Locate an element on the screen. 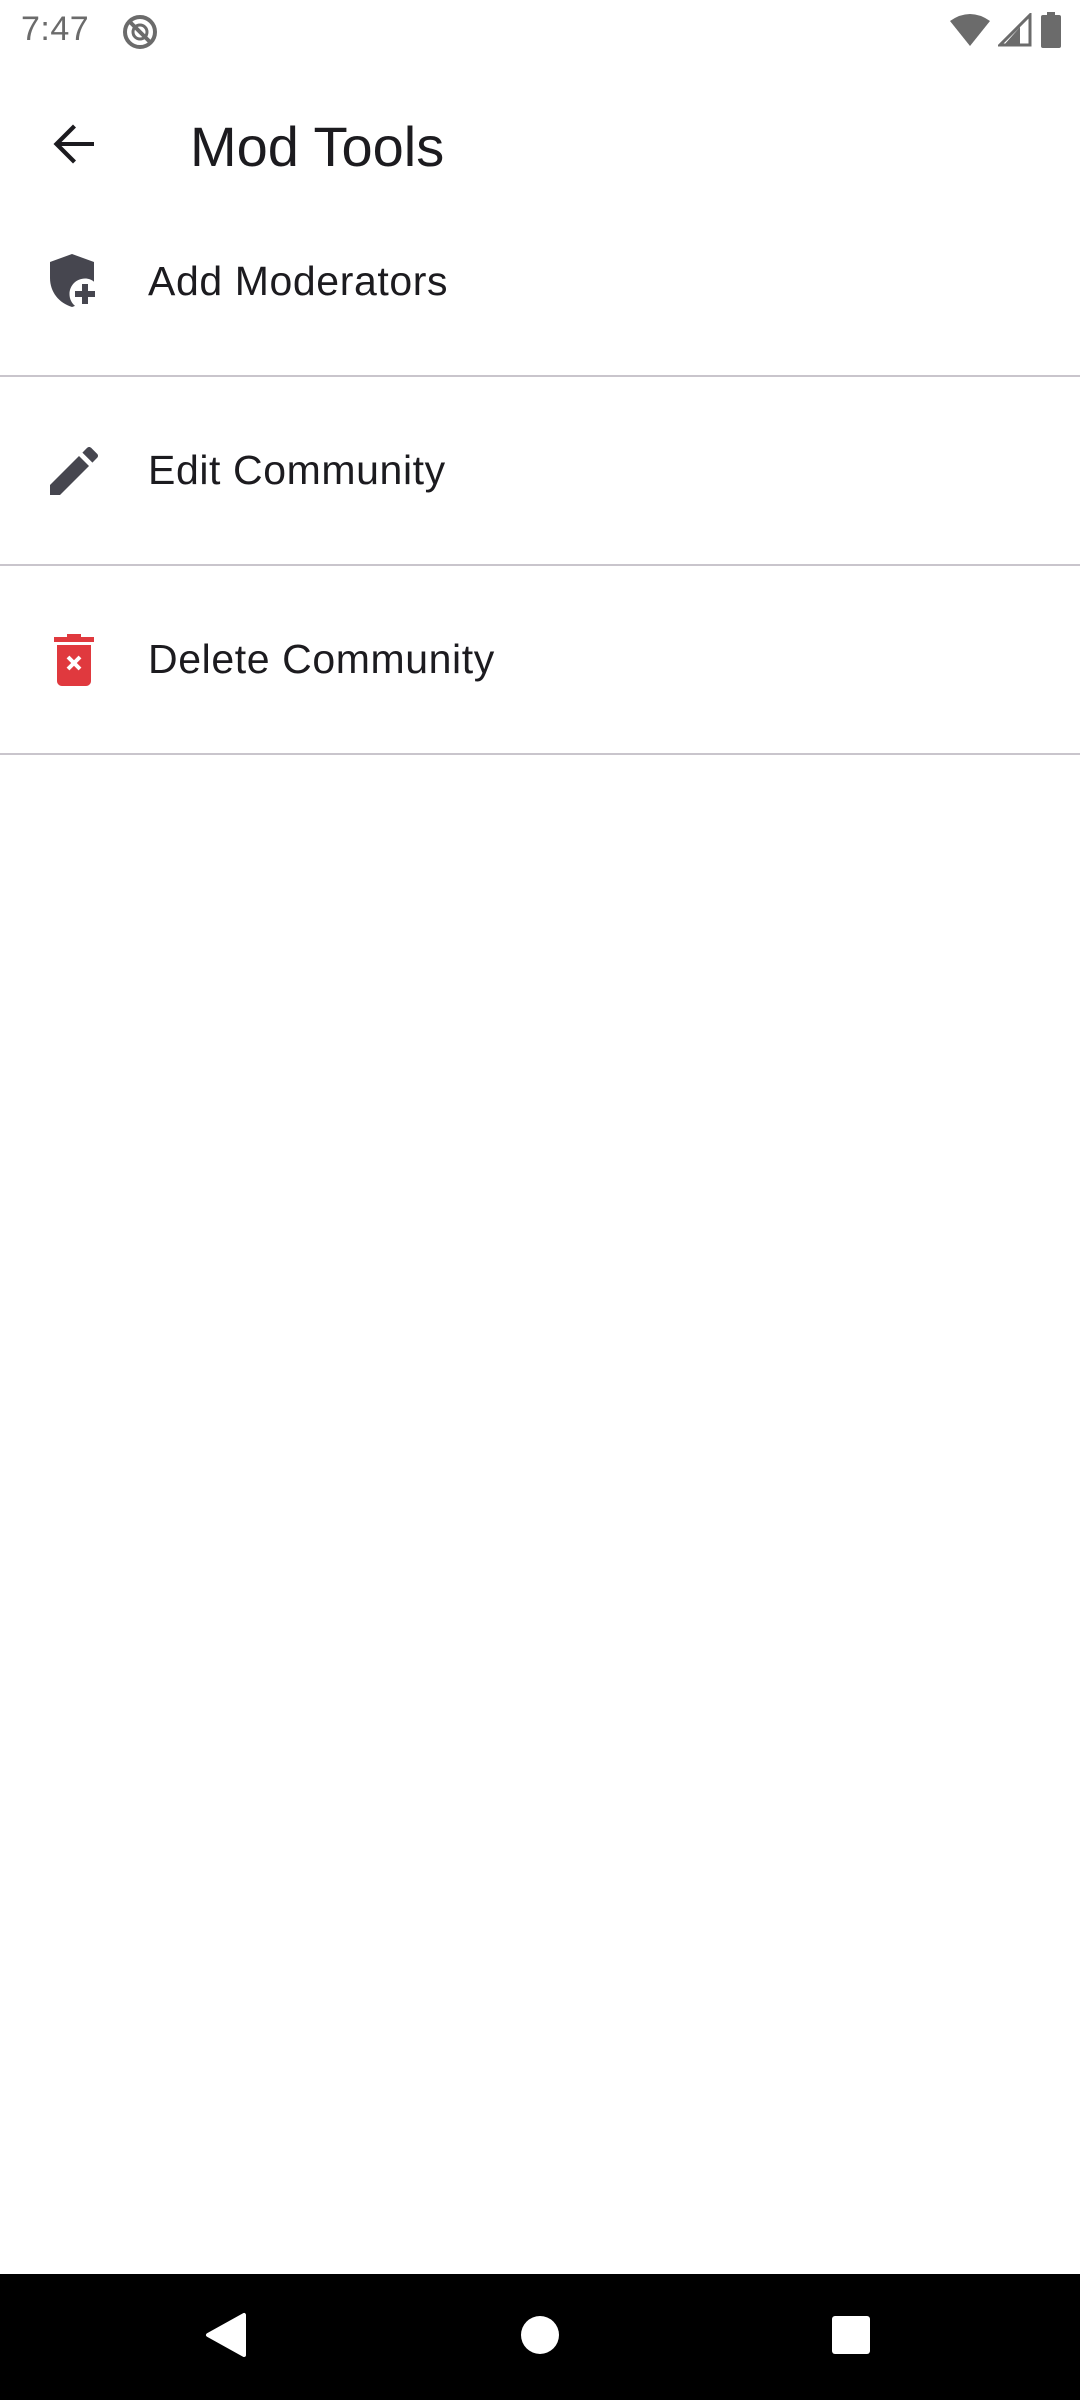  tool-label-delete-community: Delete Community is located at coordinates (321, 659).